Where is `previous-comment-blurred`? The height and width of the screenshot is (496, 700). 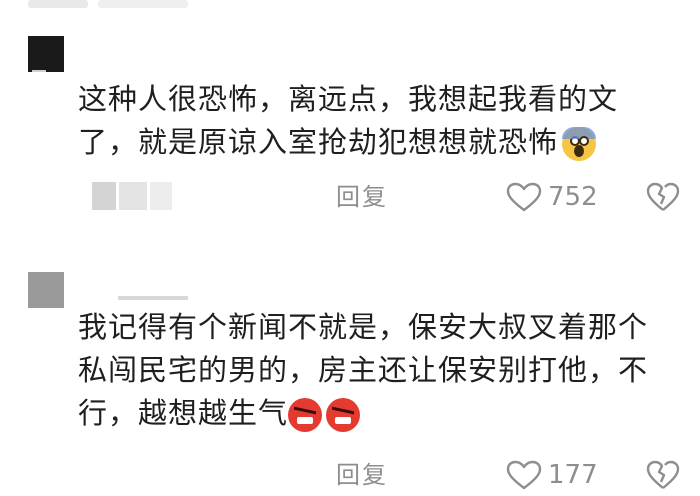
previous-comment-blurred is located at coordinates (148, 5).